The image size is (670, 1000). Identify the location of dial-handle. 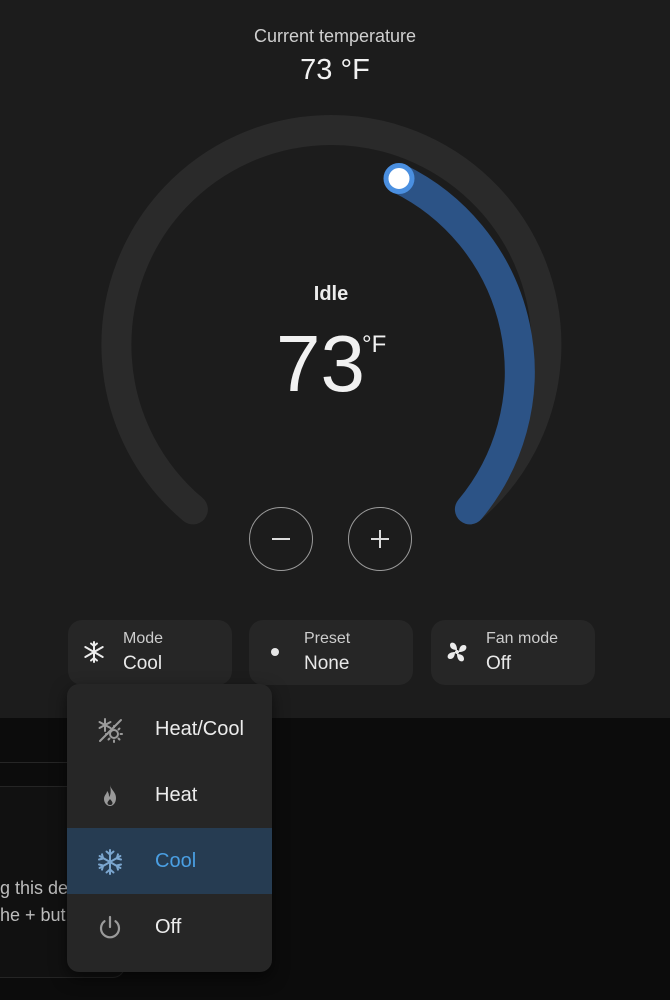
(399, 178).